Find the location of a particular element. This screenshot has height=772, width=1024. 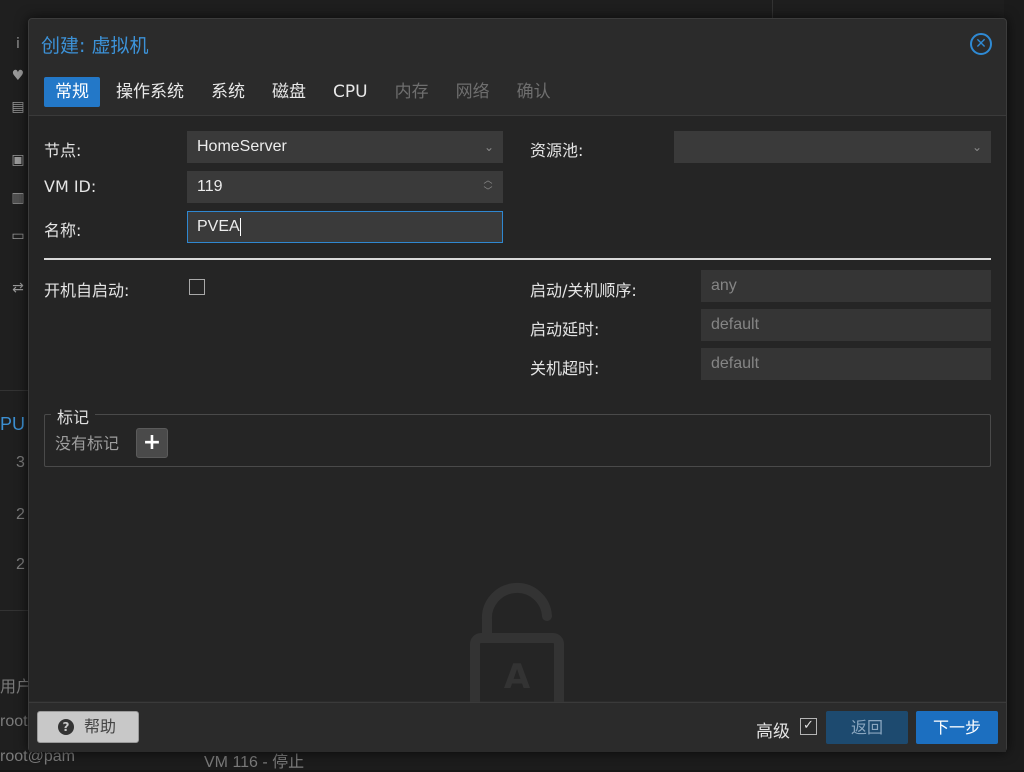

heartbeat-icon: ♥ is located at coordinates (18, 76).